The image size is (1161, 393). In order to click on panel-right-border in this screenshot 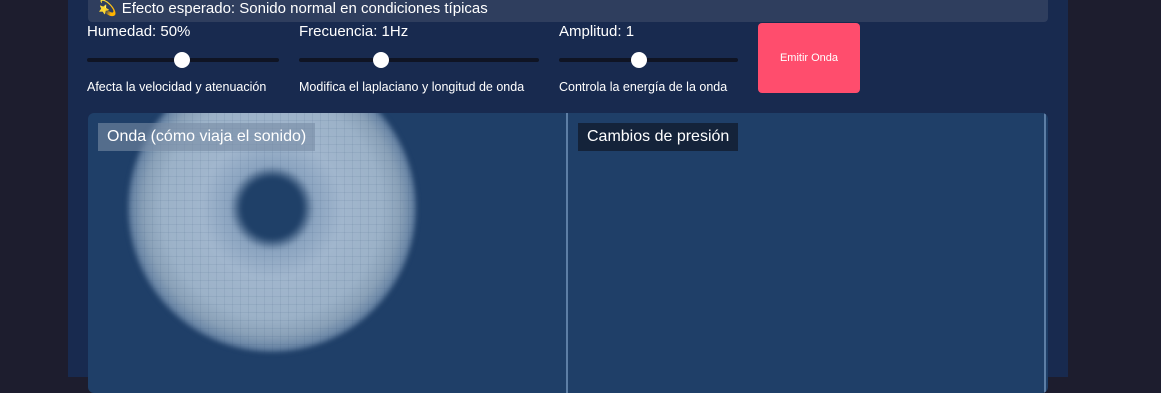, I will do `click(1045, 253)`.